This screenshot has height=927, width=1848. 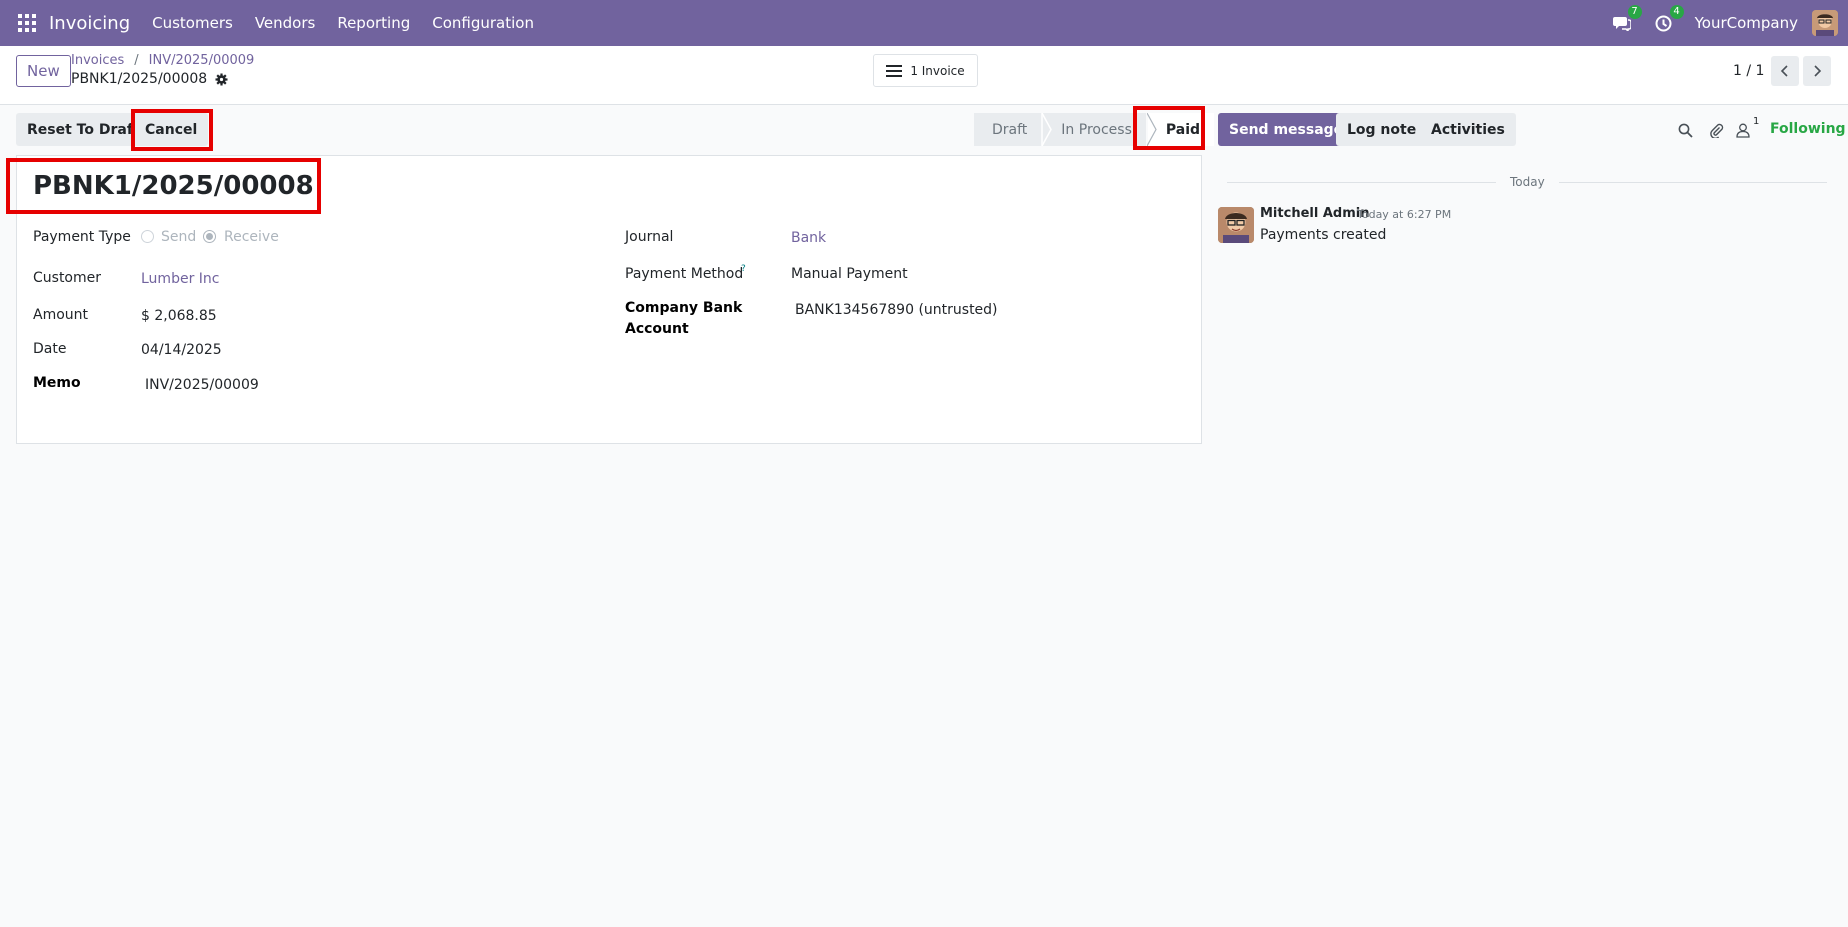 What do you see at coordinates (192, 23) in the screenshot?
I see `menu-customers: Customers` at bounding box center [192, 23].